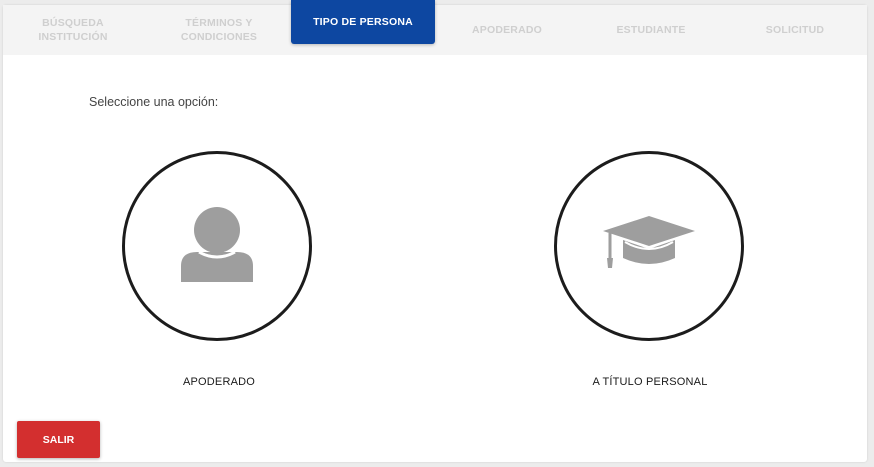 This screenshot has width=874, height=467. I want to click on step-terminos-condiciones: TÉRMINOS Y CONDICIONES, so click(219, 30).